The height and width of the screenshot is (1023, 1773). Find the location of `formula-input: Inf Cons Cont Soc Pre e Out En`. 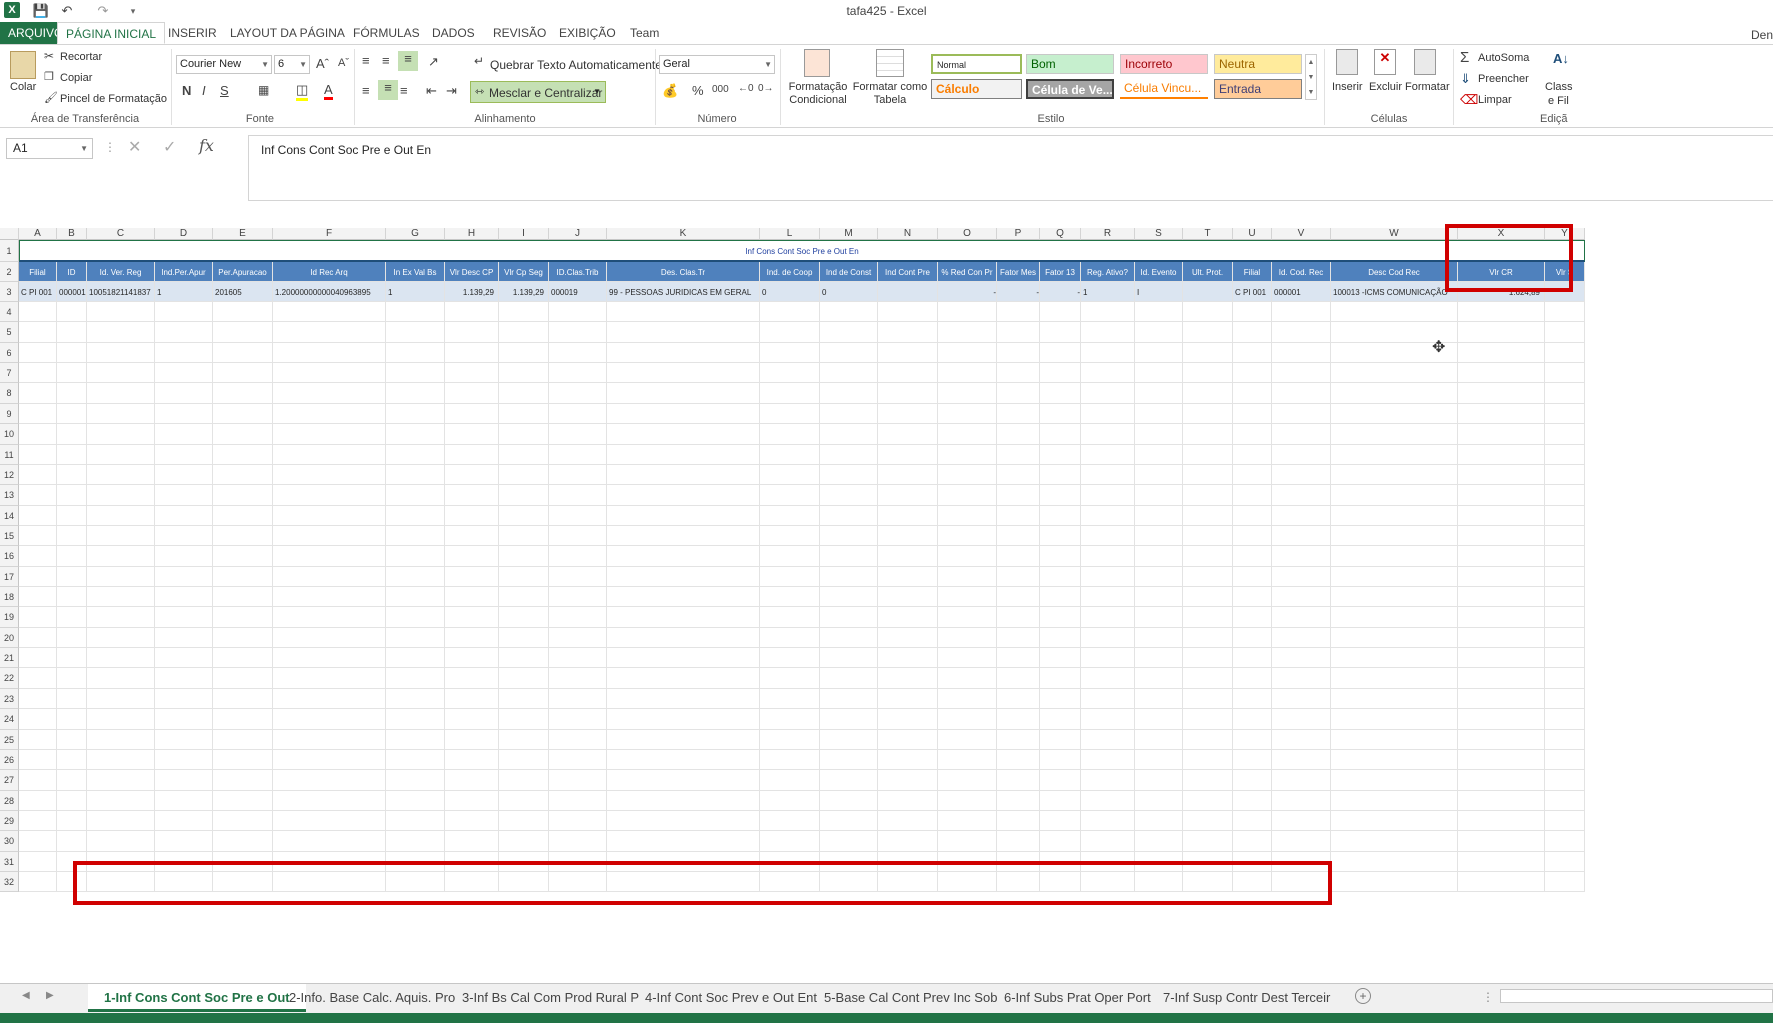

formula-input: Inf Cons Cont Soc Pre e Out En is located at coordinates (1010, 168).